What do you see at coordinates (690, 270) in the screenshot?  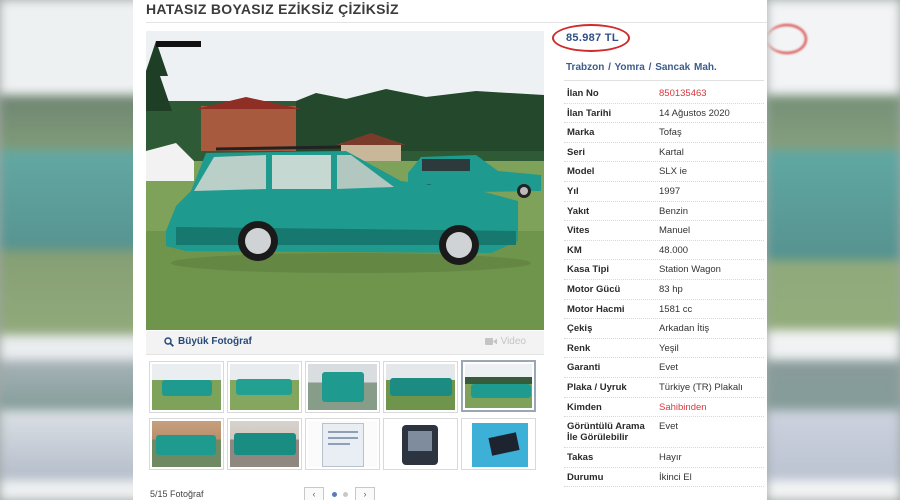 I see `detail-value: Station Wagon` at bounding box center [690, 270].